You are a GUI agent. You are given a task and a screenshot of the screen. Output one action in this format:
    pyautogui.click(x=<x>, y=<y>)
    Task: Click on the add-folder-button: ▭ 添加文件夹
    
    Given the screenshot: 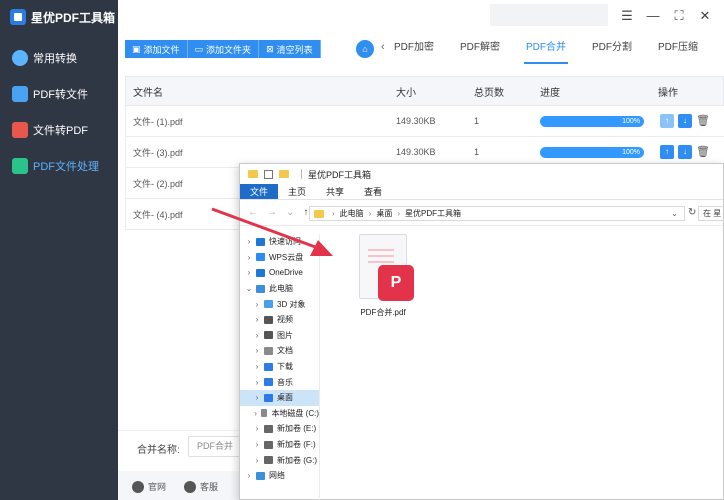 What is the action you would take?
    pyautogui.click(x=223, y=49)
    